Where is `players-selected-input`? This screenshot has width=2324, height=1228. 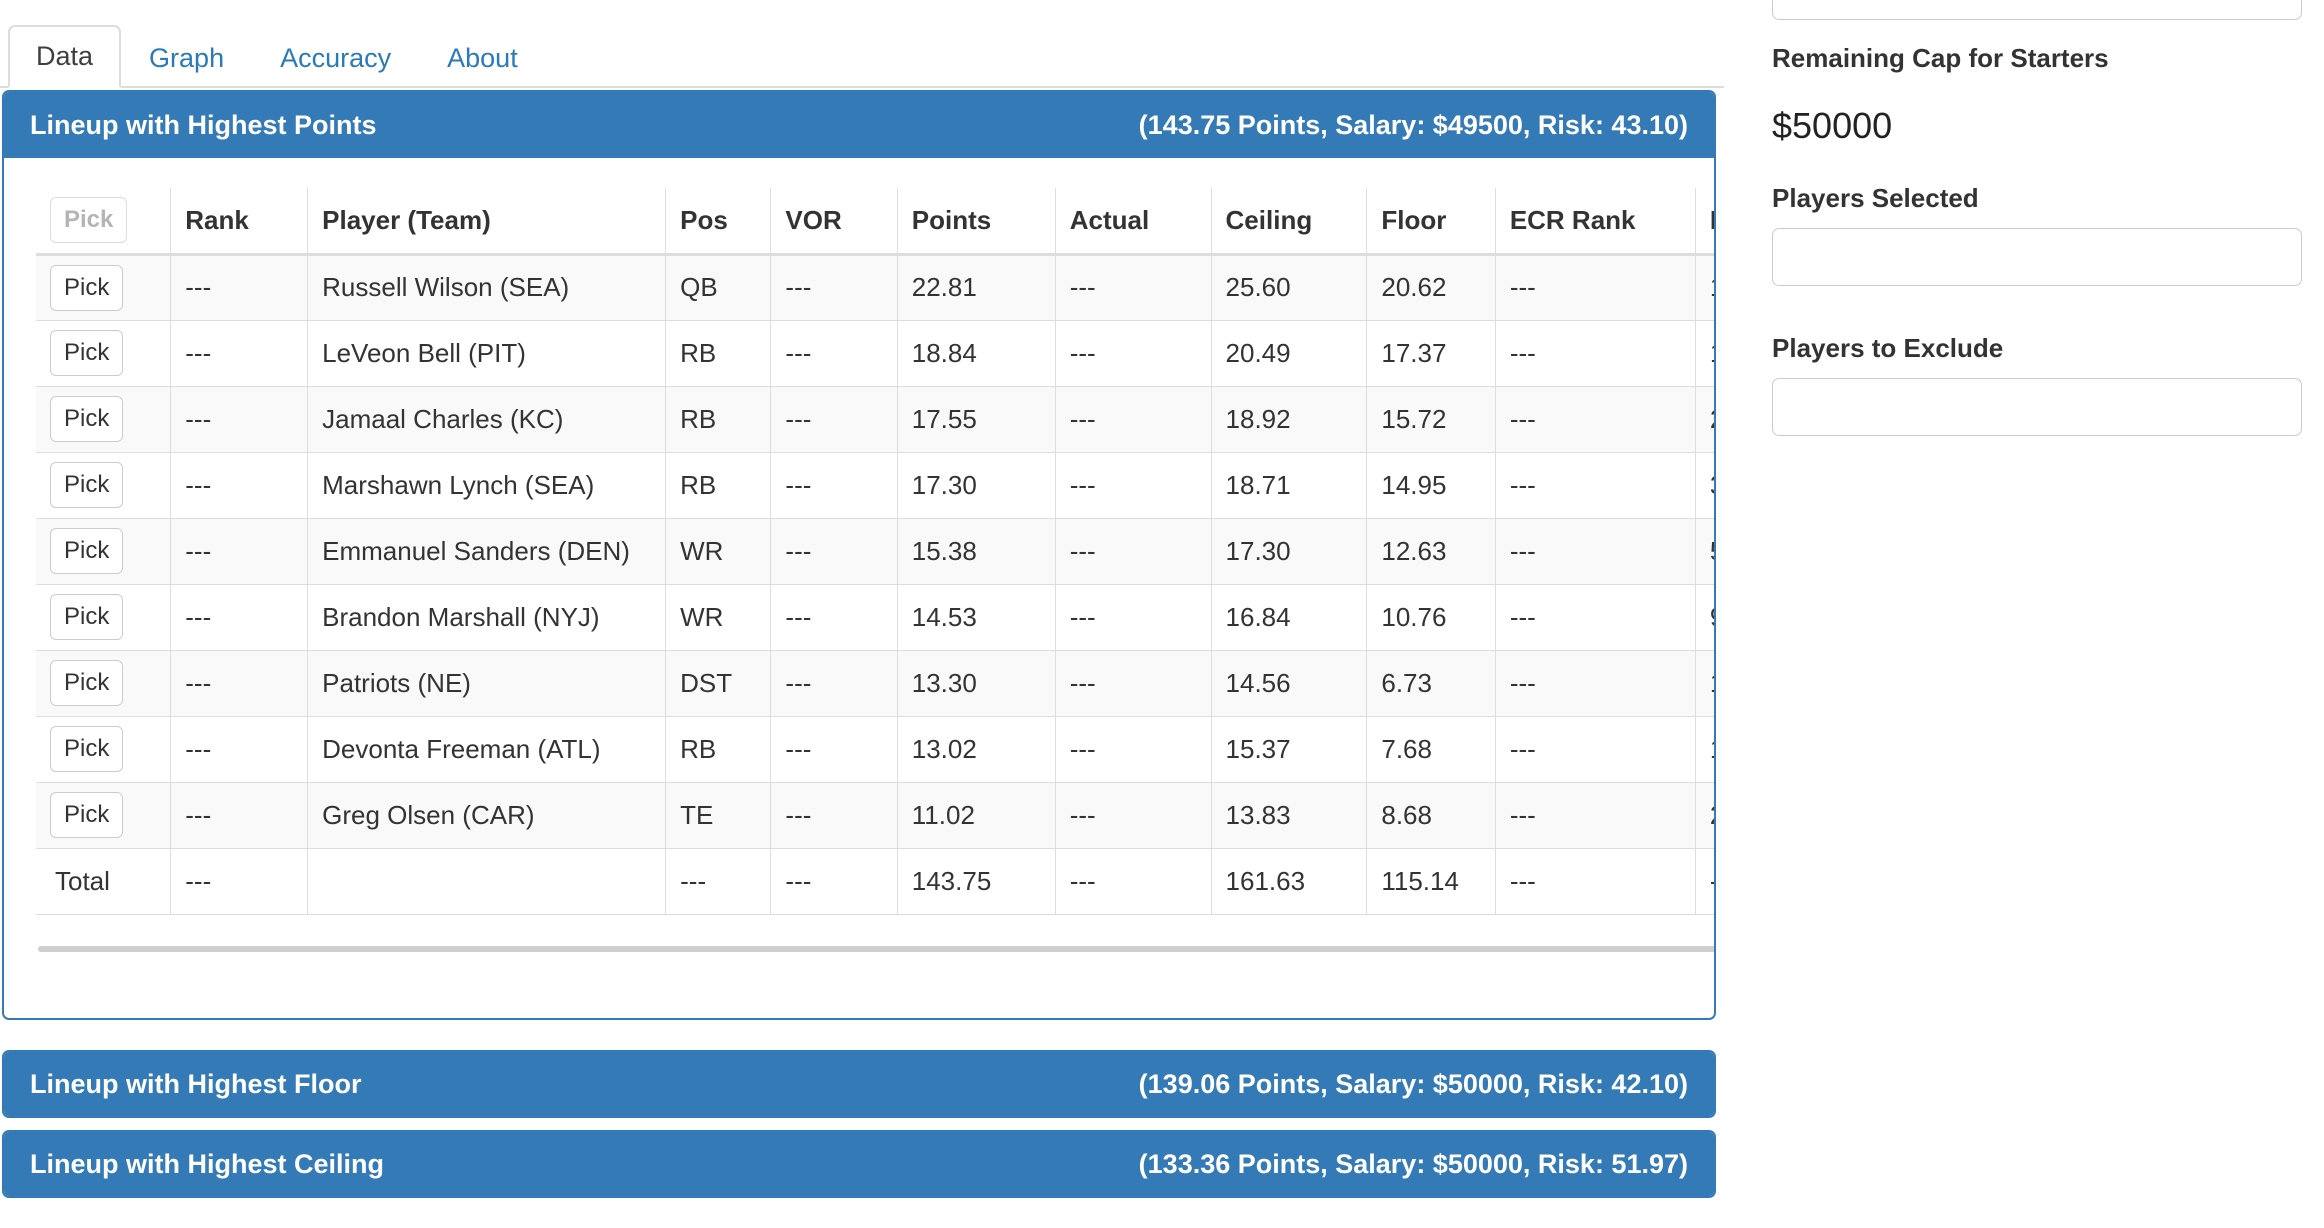
players-selected-input is located at coordinates (2037, 257).